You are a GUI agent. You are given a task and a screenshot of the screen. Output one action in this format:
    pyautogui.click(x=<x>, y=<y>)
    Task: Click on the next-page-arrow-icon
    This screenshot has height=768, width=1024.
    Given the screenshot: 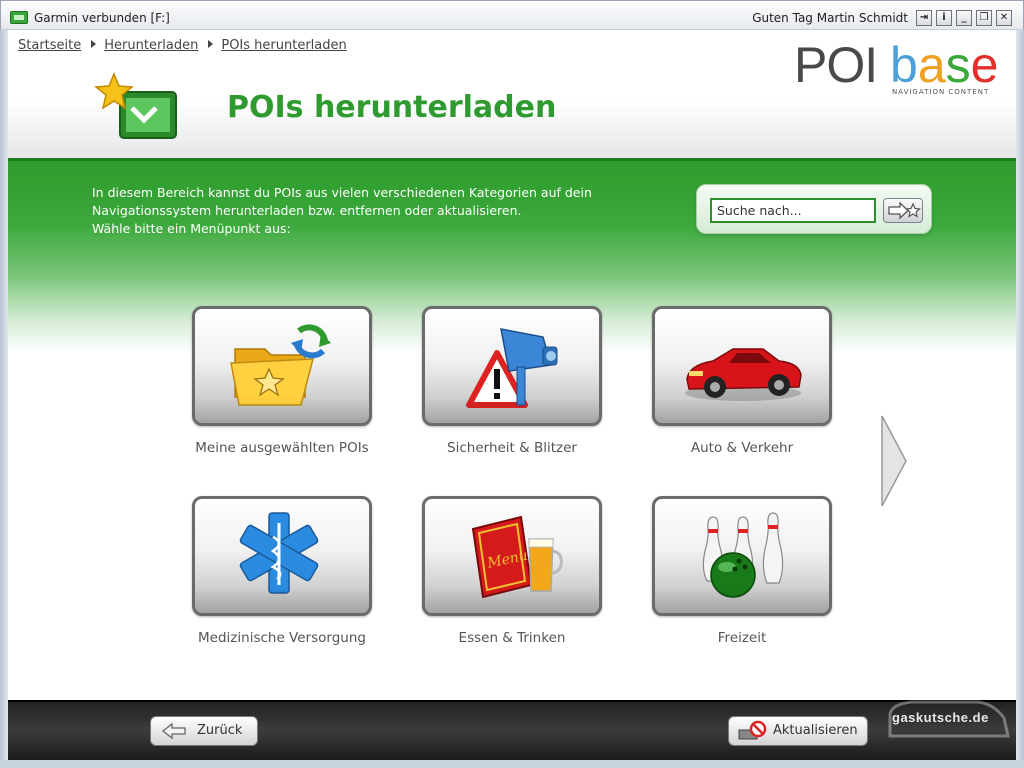 What is the action you would take?
    pyautogui.click(x=894, y=461)
    